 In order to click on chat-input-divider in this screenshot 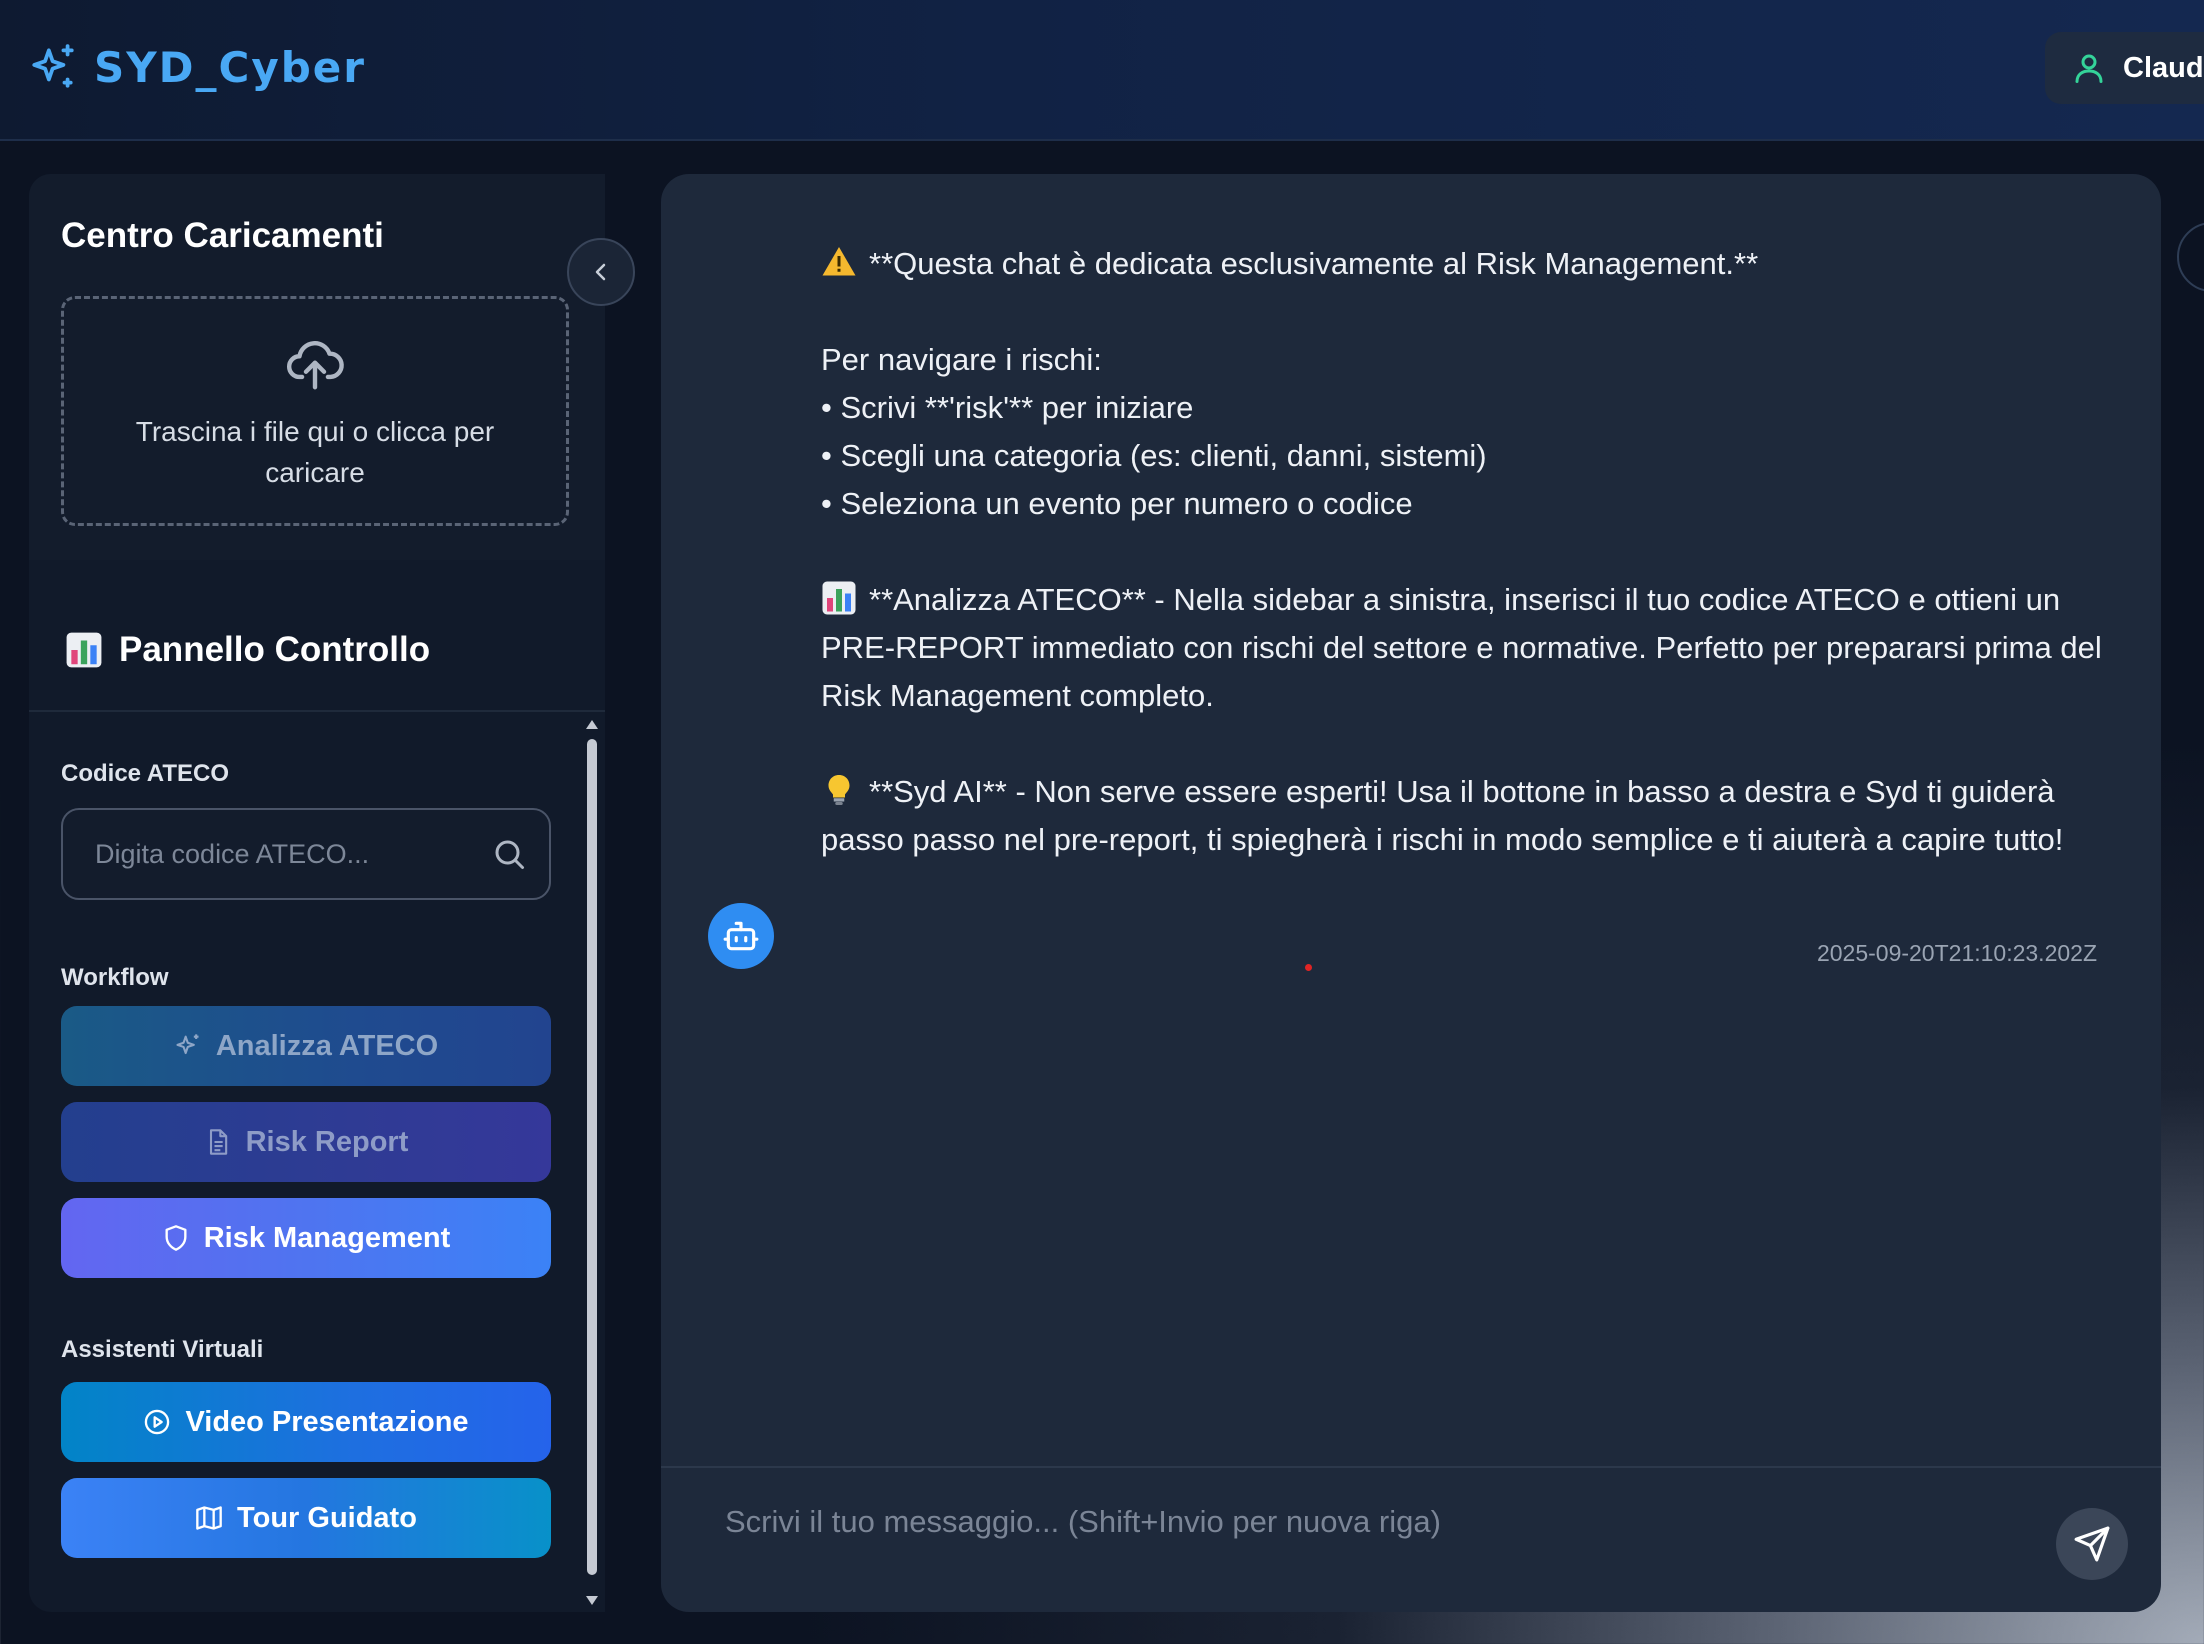, I will do `click(1411, 1467)`.